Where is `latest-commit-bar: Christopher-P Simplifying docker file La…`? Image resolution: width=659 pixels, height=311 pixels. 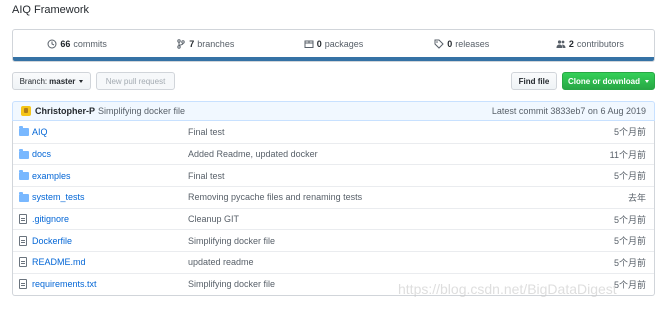
latest-commit-bar: Christopher-P Simplifying docker file La… is located at coordinates (333, 111).